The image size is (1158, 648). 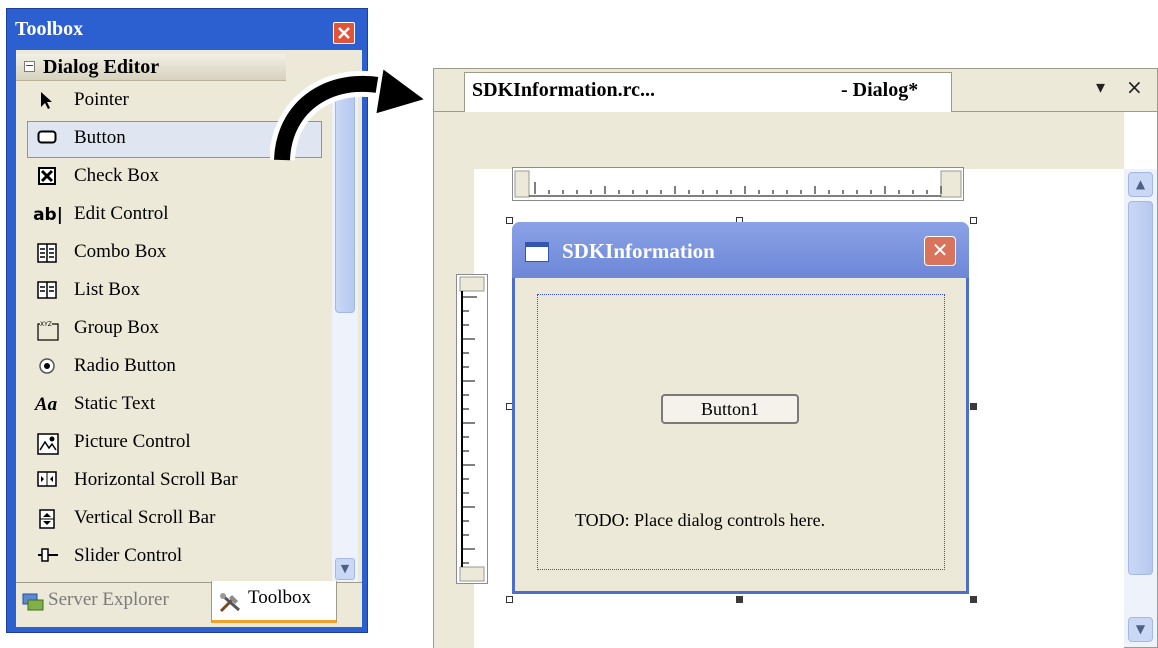 I want to click on toolbox-title-bar: Toolbox, so click(x=187, y=29).